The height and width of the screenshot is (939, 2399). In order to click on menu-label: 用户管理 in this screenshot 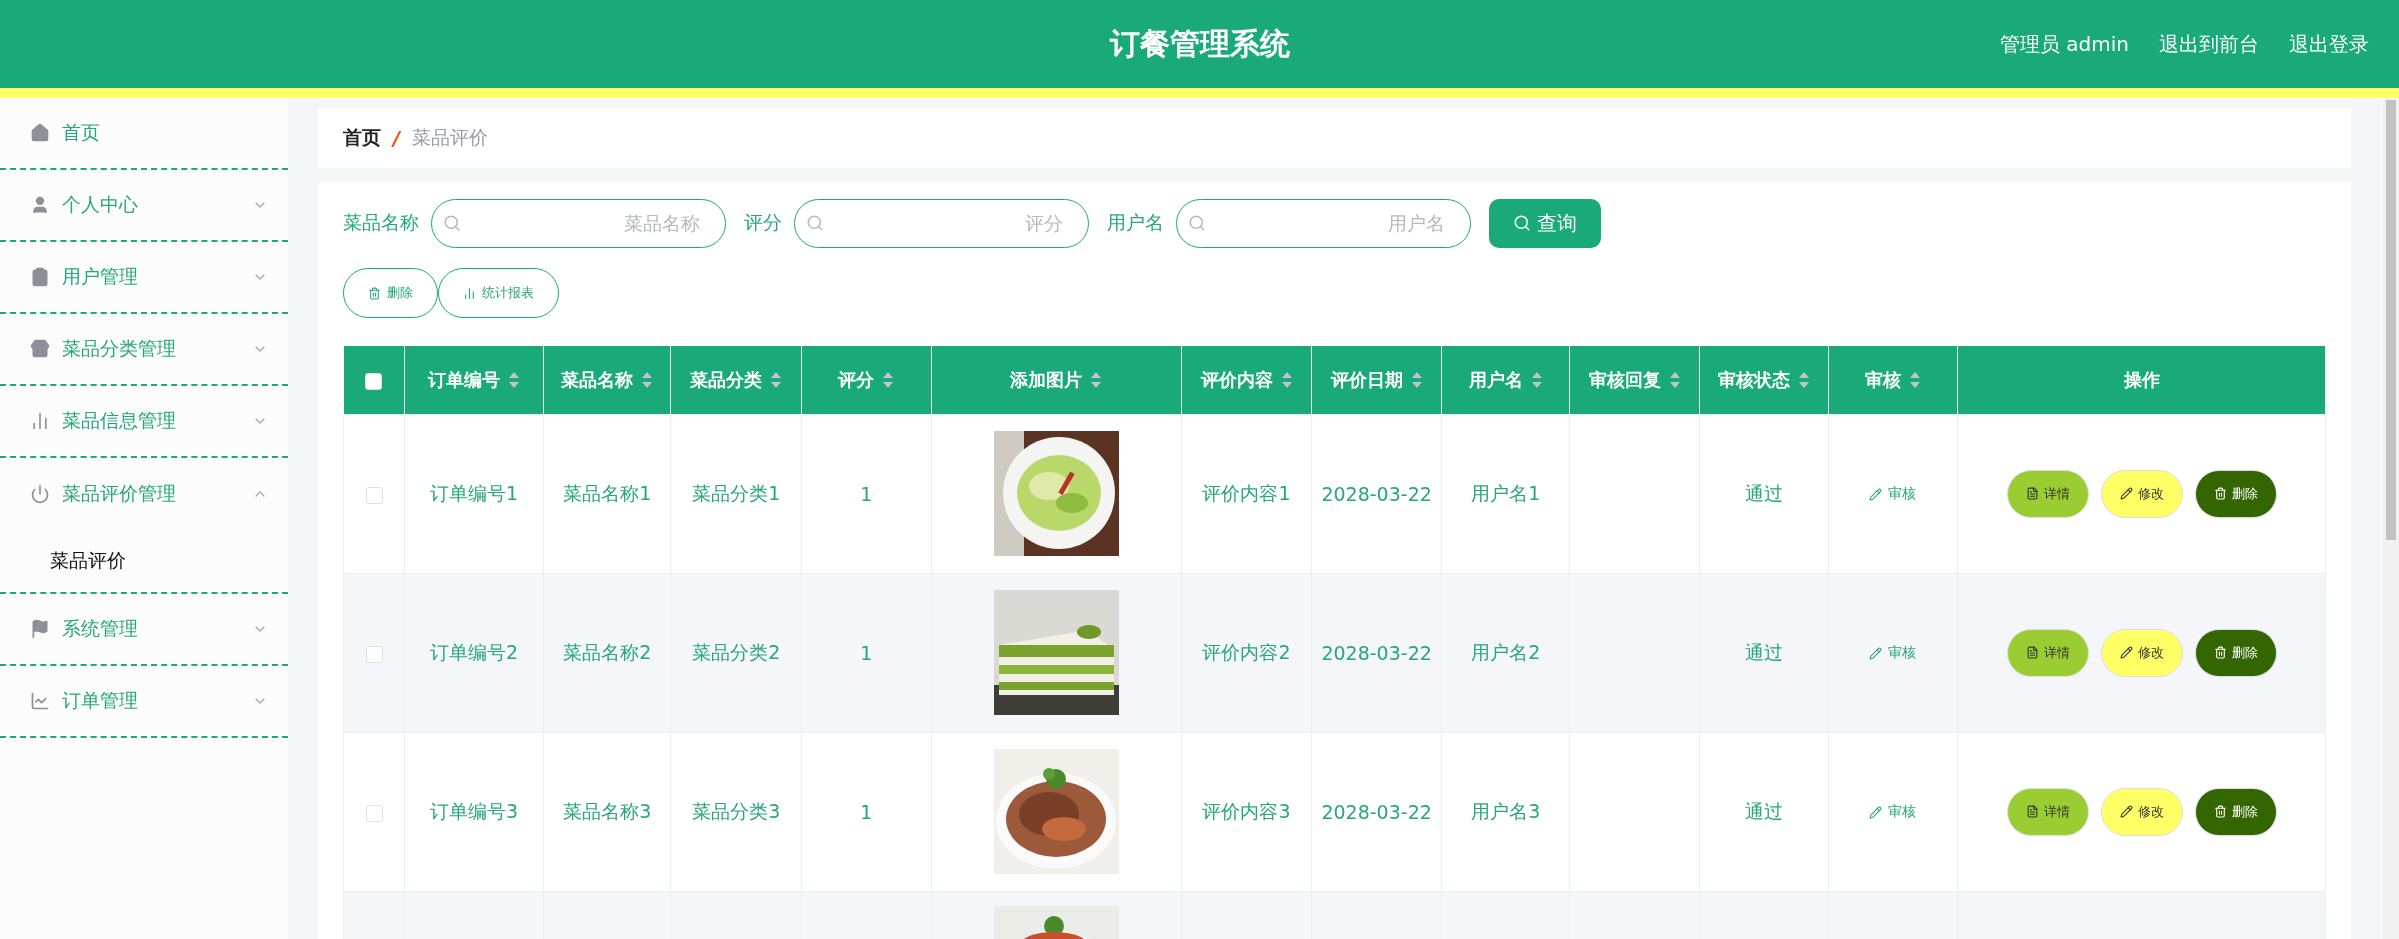, I will do `click(100, 276)`.